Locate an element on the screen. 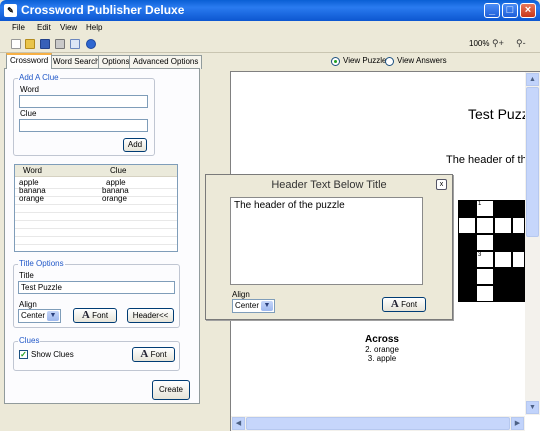 The image size is (540, 431). clue-list-header: Word Clue is located at coordinates (96, 171).